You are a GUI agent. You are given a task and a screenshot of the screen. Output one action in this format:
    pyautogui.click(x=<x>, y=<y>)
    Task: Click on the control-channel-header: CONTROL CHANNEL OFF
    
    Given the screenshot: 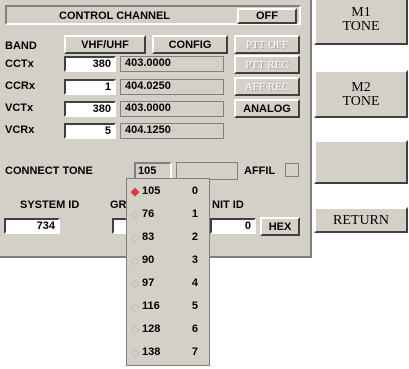 What is the action you would take?
    pyautogui.click(x=153, y=15)
    